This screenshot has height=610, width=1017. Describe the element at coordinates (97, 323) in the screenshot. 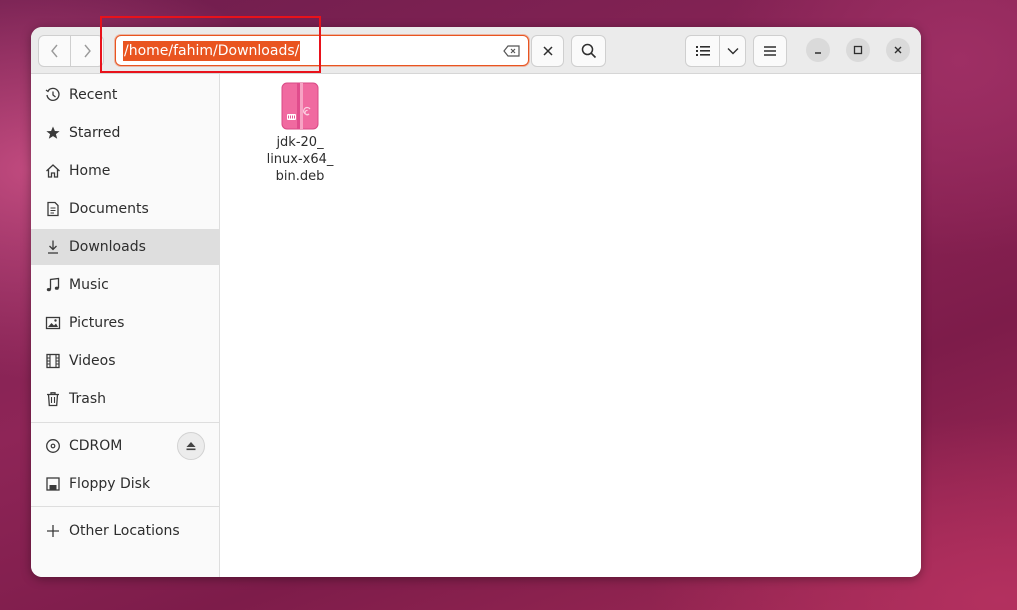

I see `sidebar-item-label: Pictures` at that location.